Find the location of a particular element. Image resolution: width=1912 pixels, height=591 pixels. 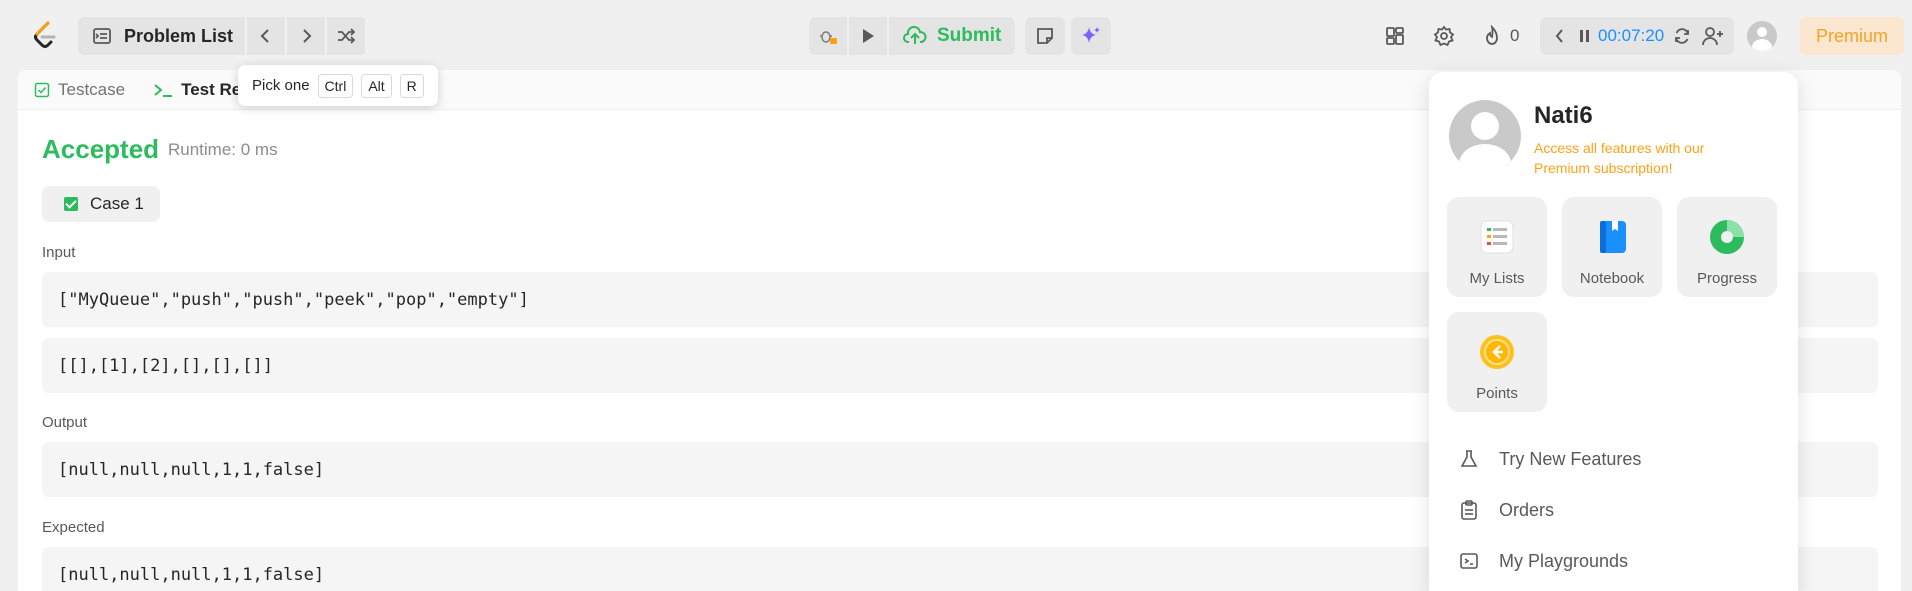

gear-icon is located at coordinates (1444, 36).